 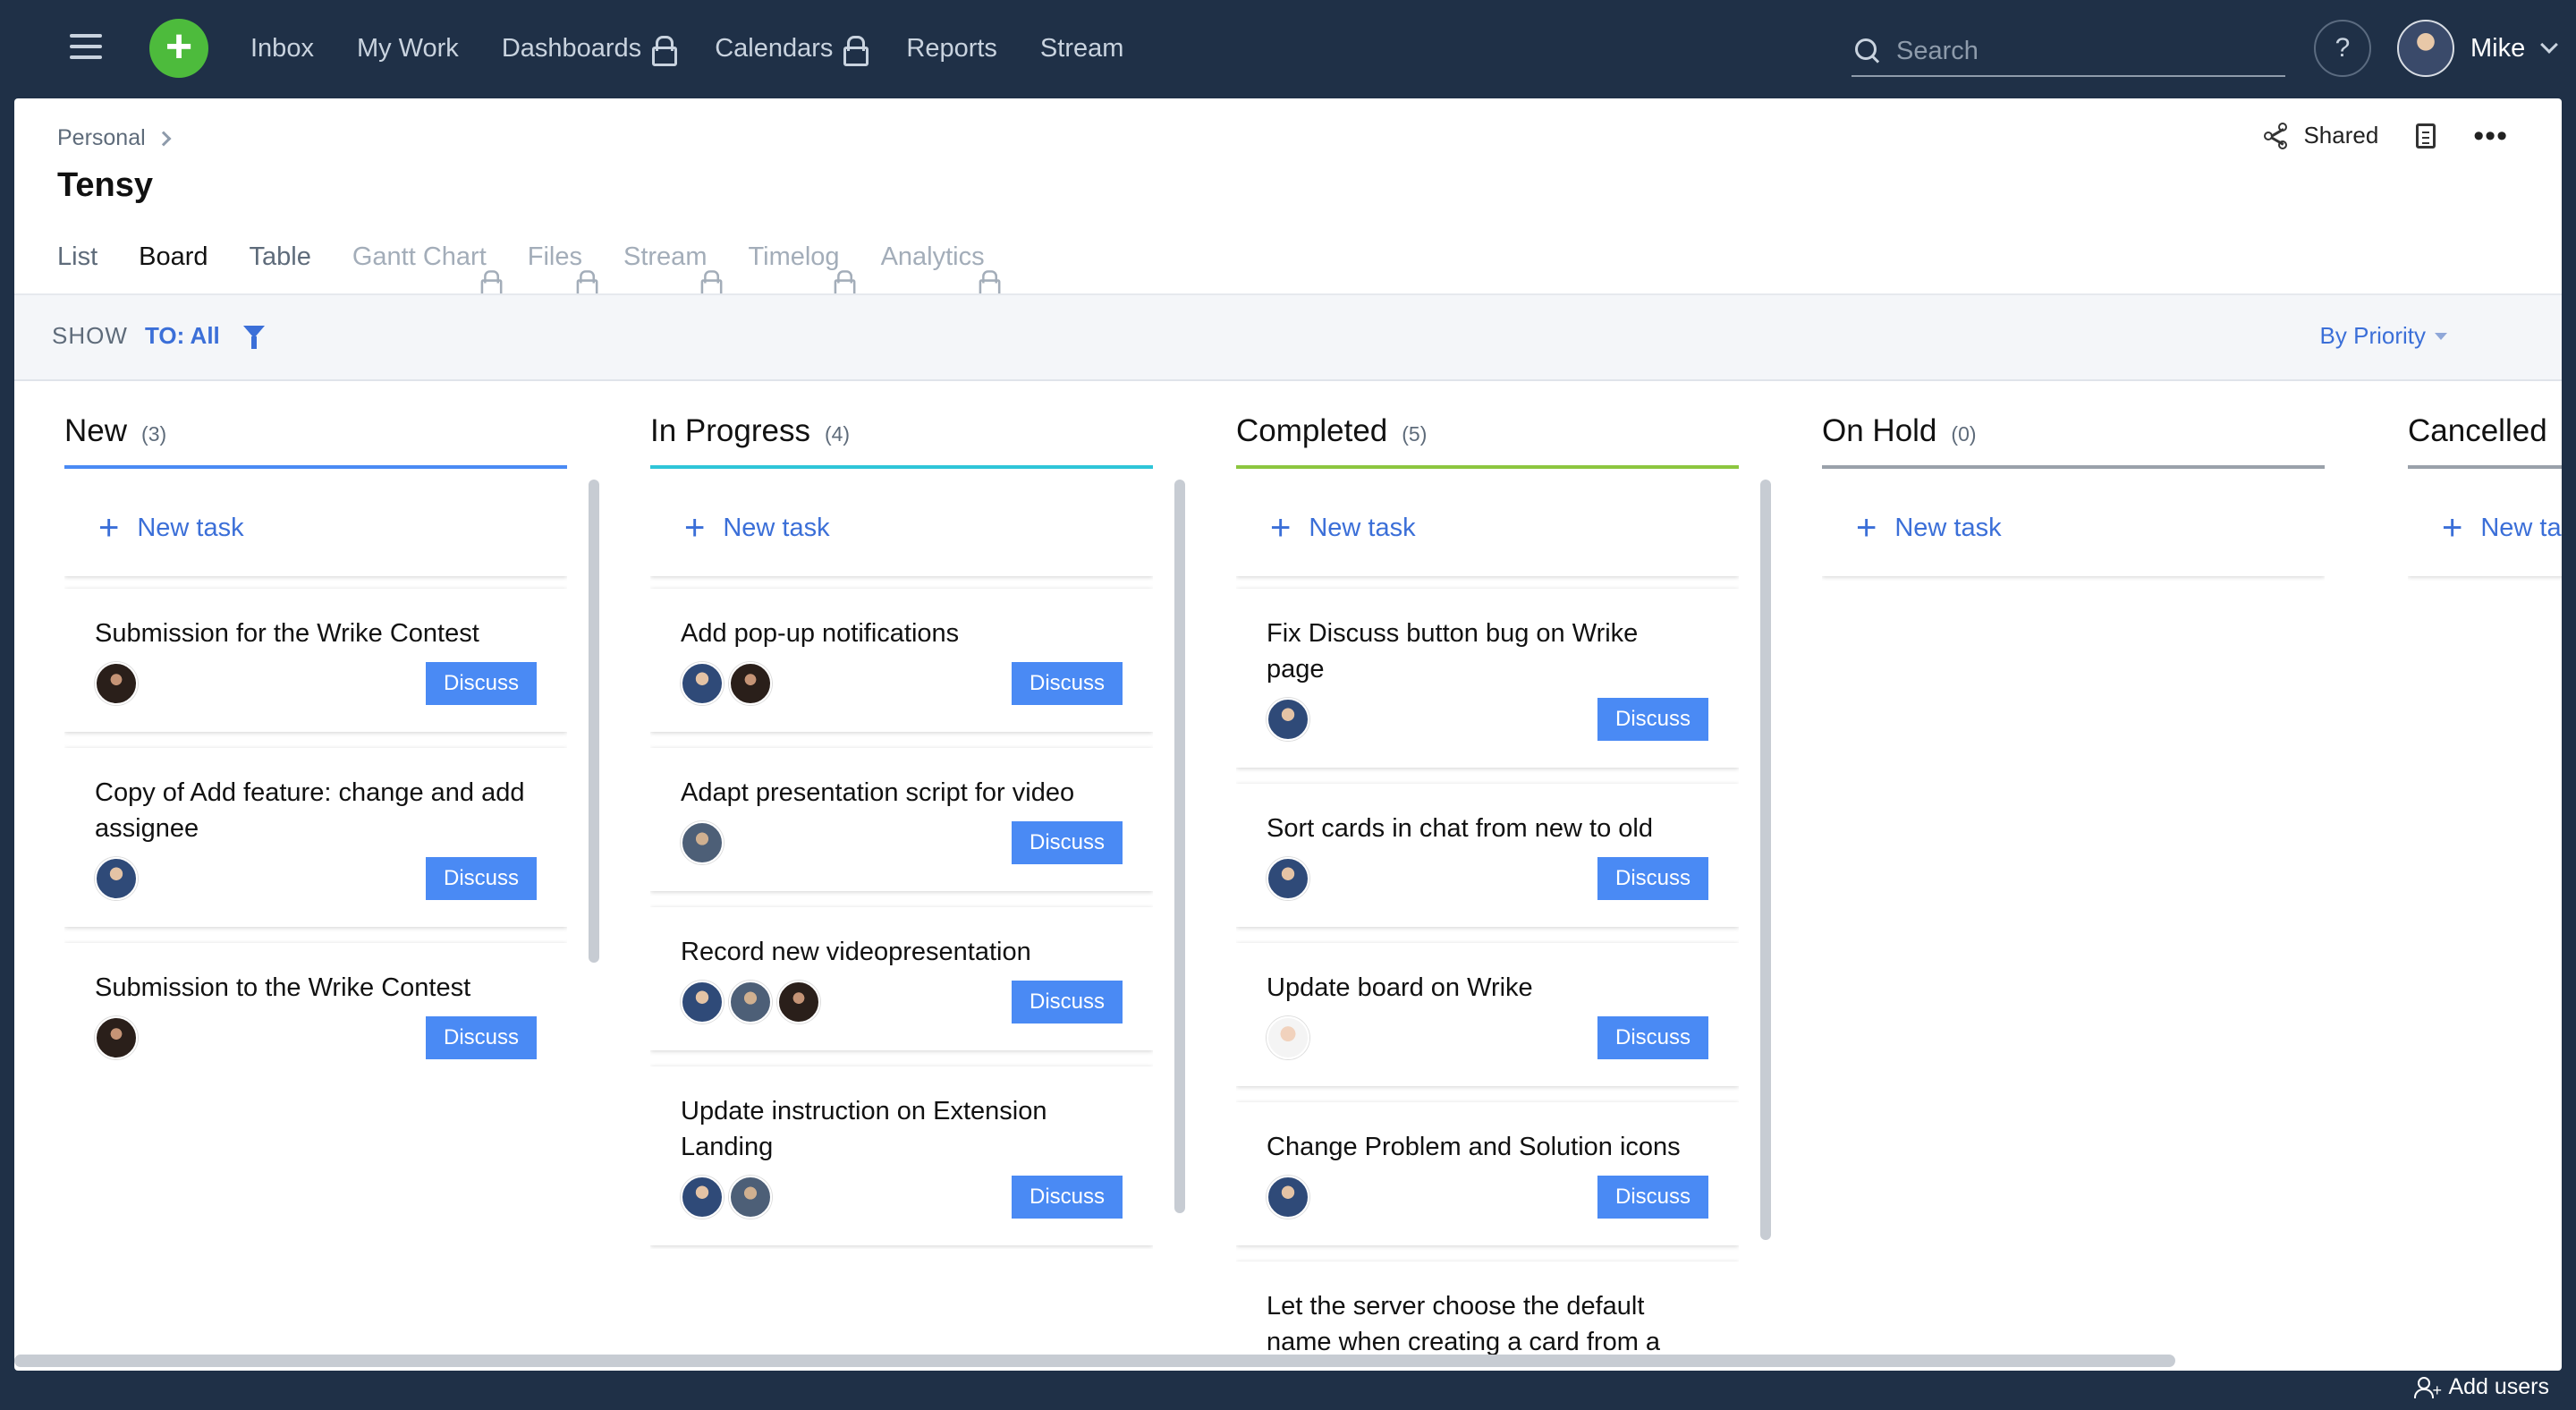 What do you see at coordinates (178, 48) in the screenshot?
I see `create-new-button: +` at bounding box center [178, 48].